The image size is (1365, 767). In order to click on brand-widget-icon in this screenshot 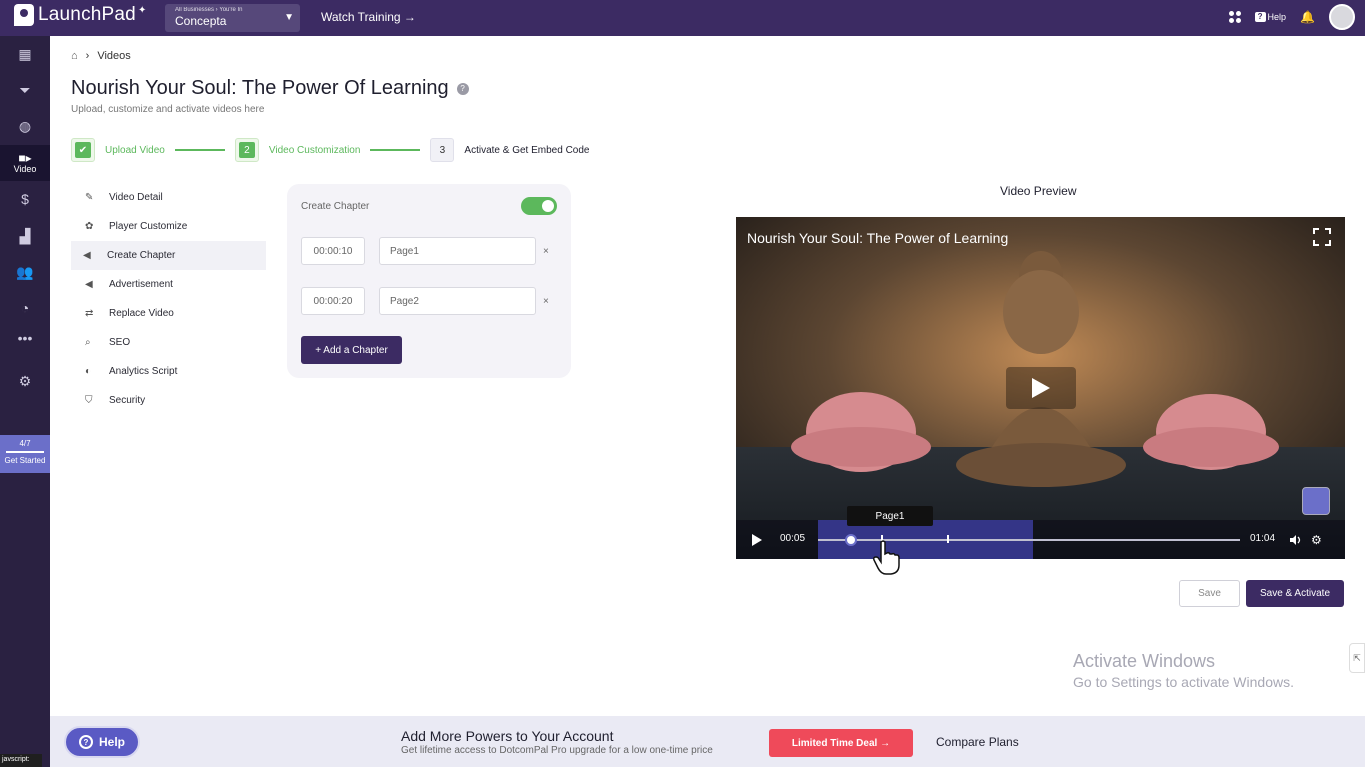, I will do `click(1316, 501)`.